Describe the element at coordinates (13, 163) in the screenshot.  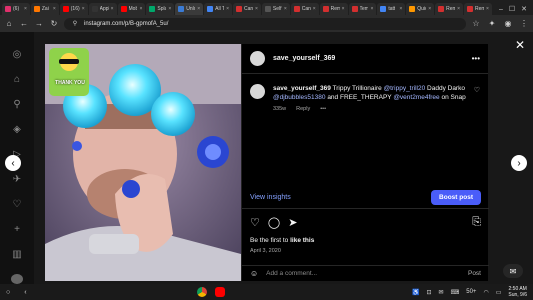
I see `previous-post-button: ‹` at that location.